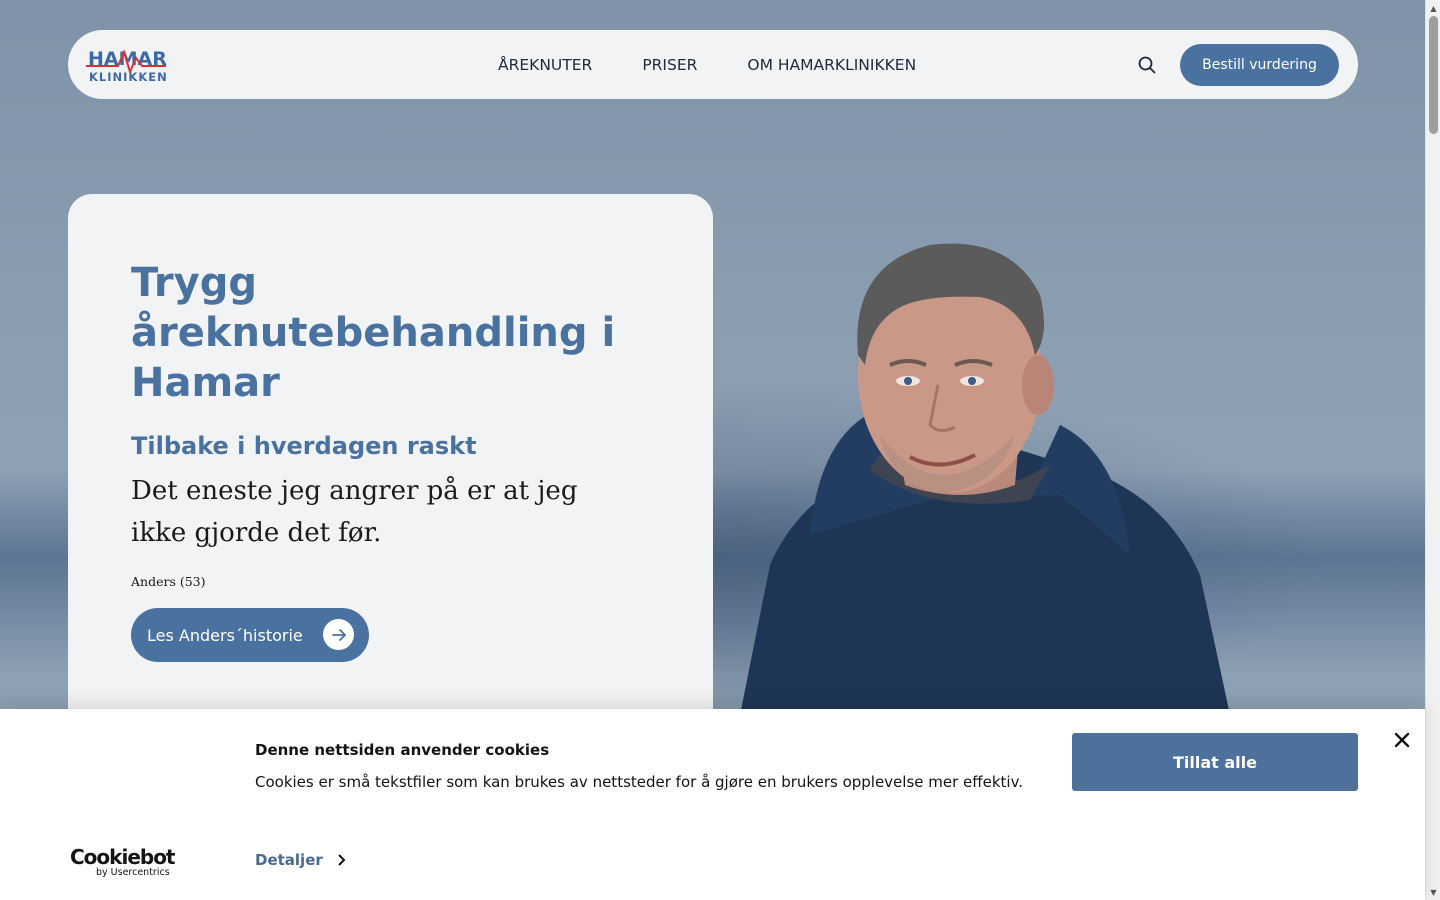 The image size is (1440, 900). I want to click on cookiebot-brand: Cookiebot, so click(123, 857).